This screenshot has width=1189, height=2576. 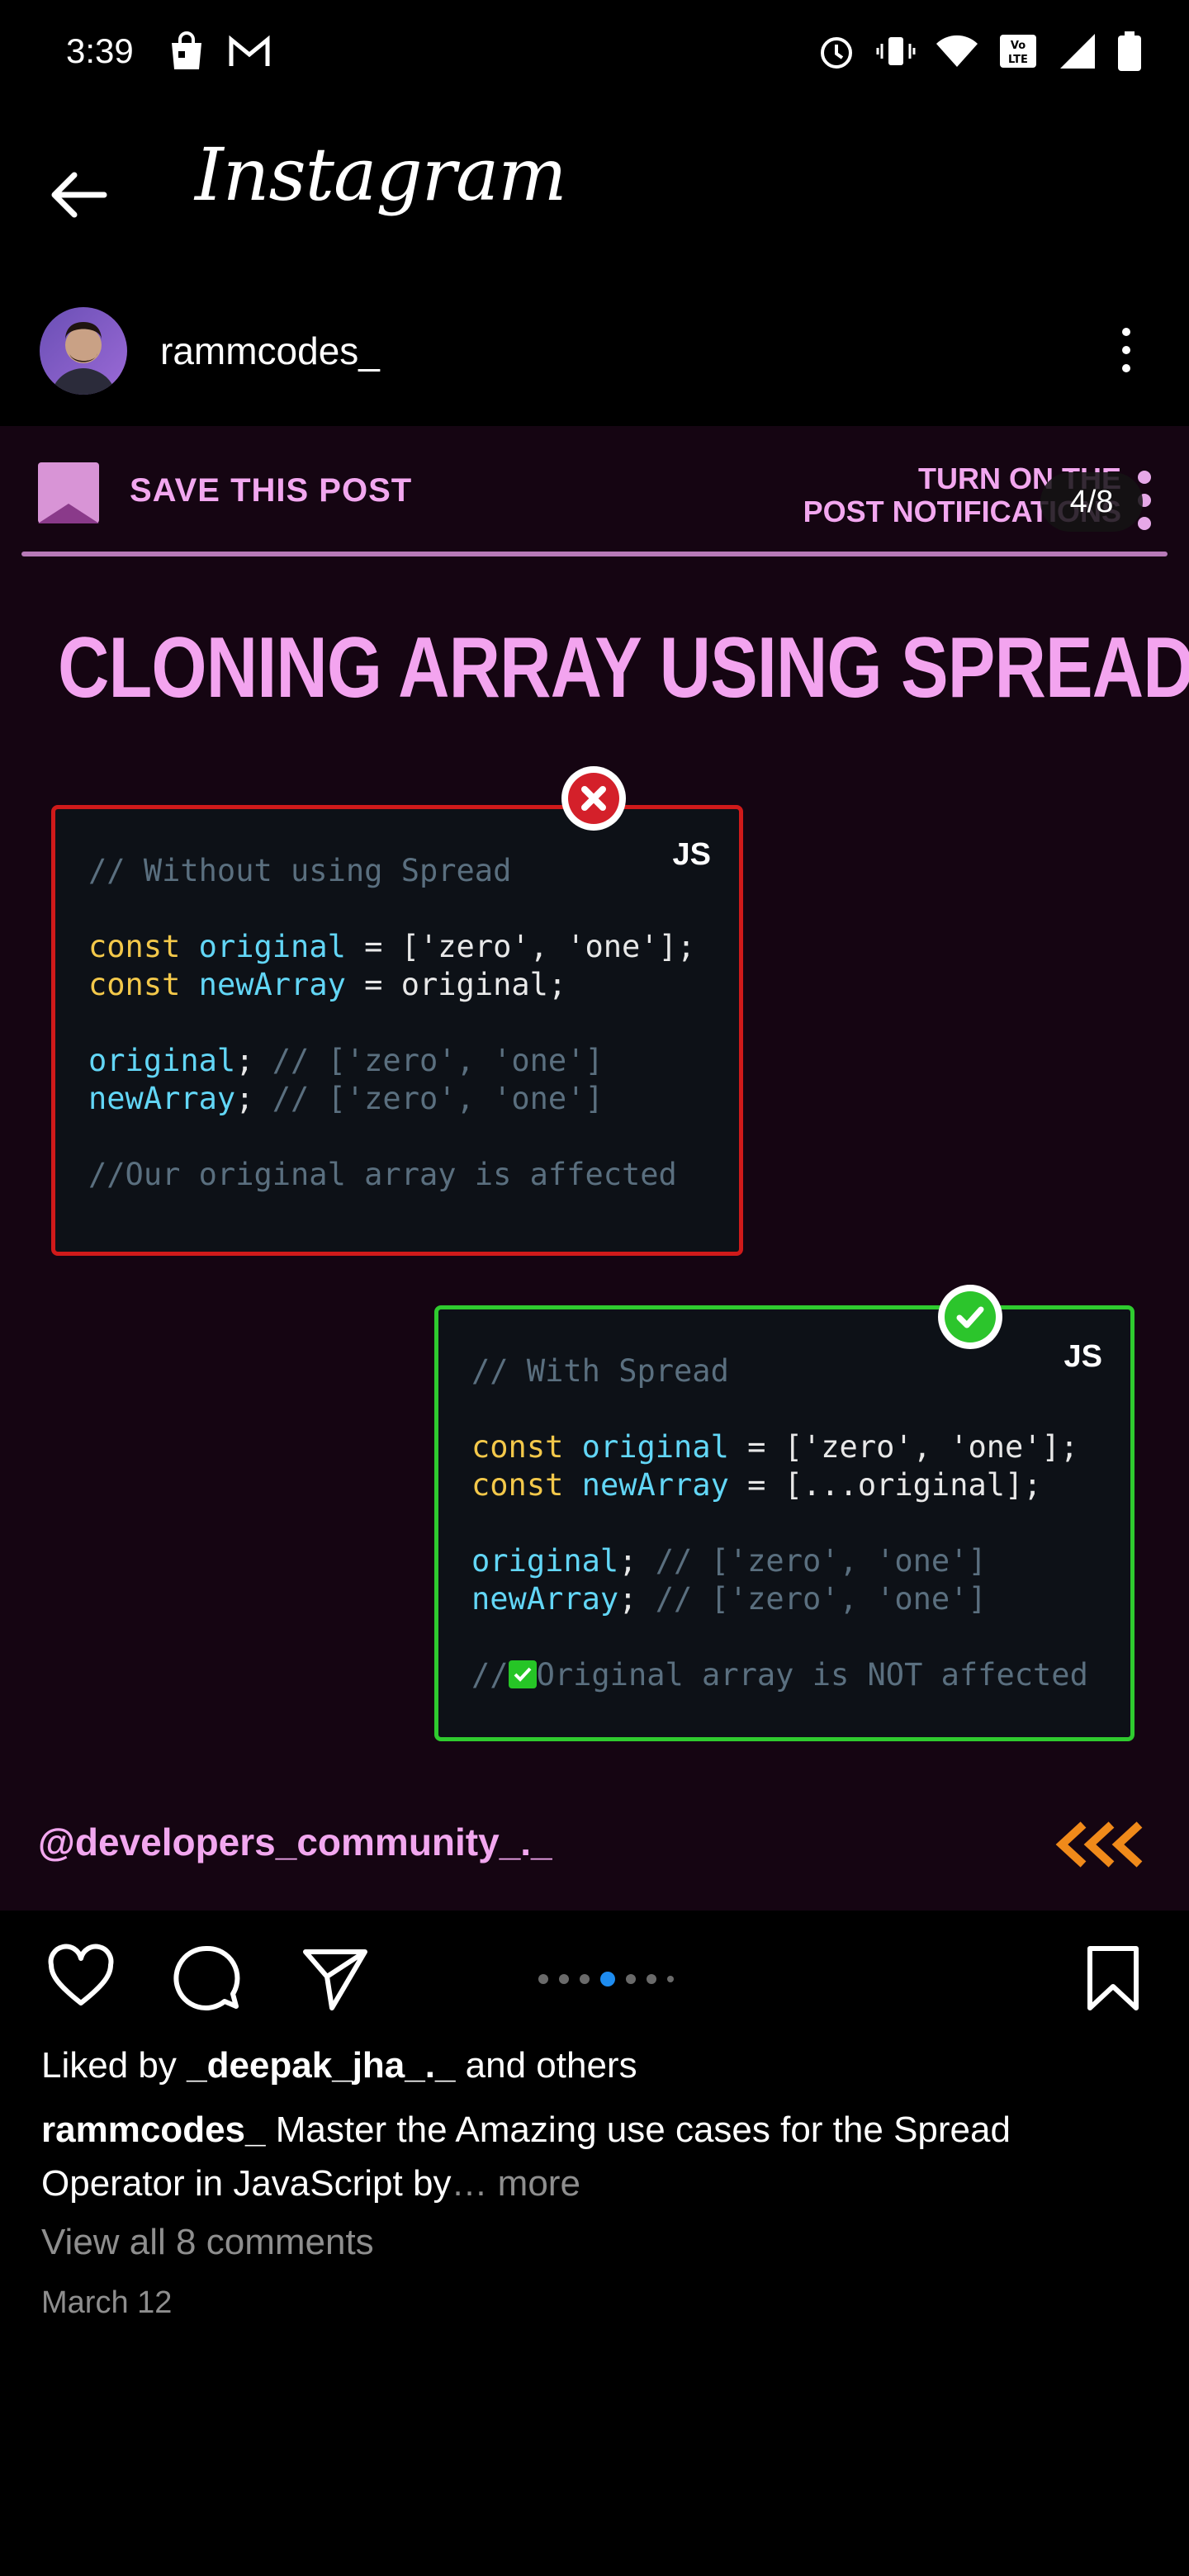 What do you see at coordinates (271, 490) in the screenshot?
I see `save-post-text: SAVE THIS POST` at bounding box center [271, 490].